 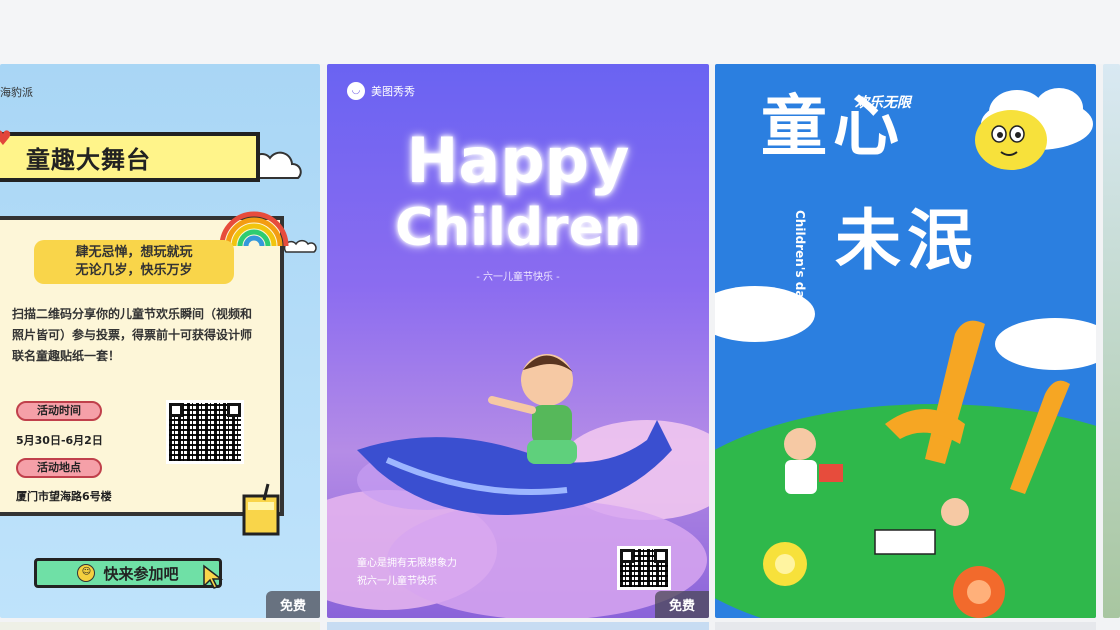 I want to click on top-bar, so click(x=560, y=32).